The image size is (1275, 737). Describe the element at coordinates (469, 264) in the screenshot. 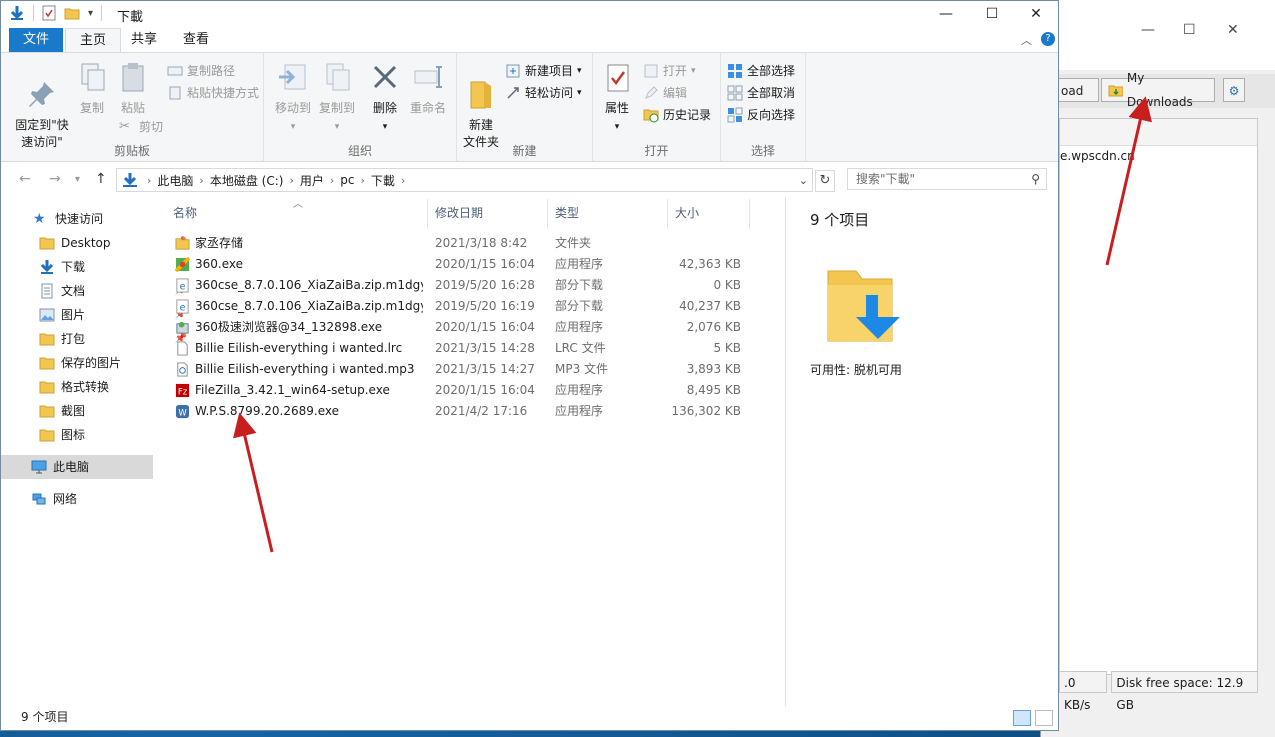

I see `file-row: 360.exe 2020/1/15 16:04 应用程序 42,363 KB` at that location.